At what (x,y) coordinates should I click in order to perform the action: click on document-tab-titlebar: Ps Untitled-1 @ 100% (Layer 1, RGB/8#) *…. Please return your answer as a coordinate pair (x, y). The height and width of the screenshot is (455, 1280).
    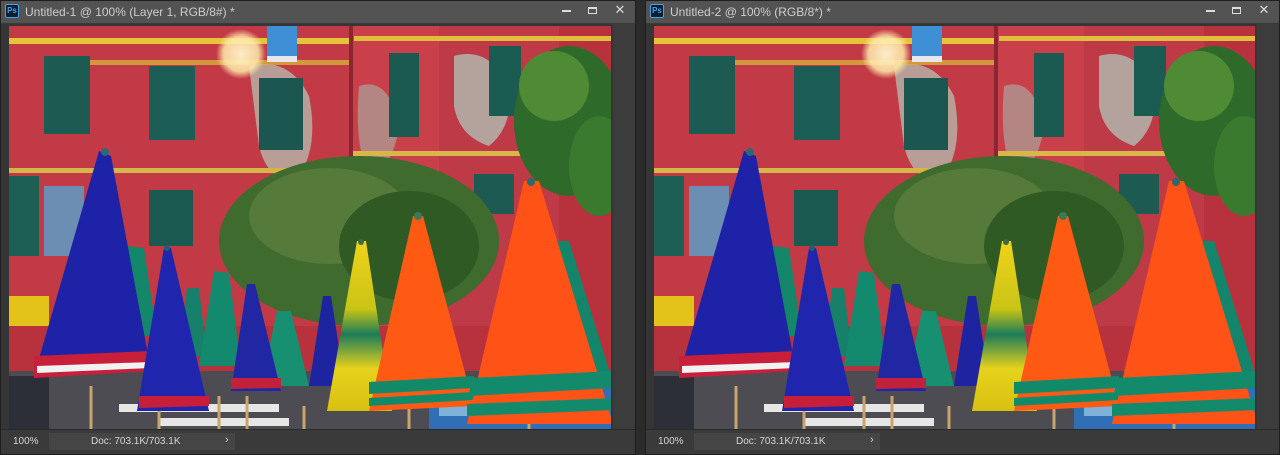
    Looking at the image, I should click on (318, 12).